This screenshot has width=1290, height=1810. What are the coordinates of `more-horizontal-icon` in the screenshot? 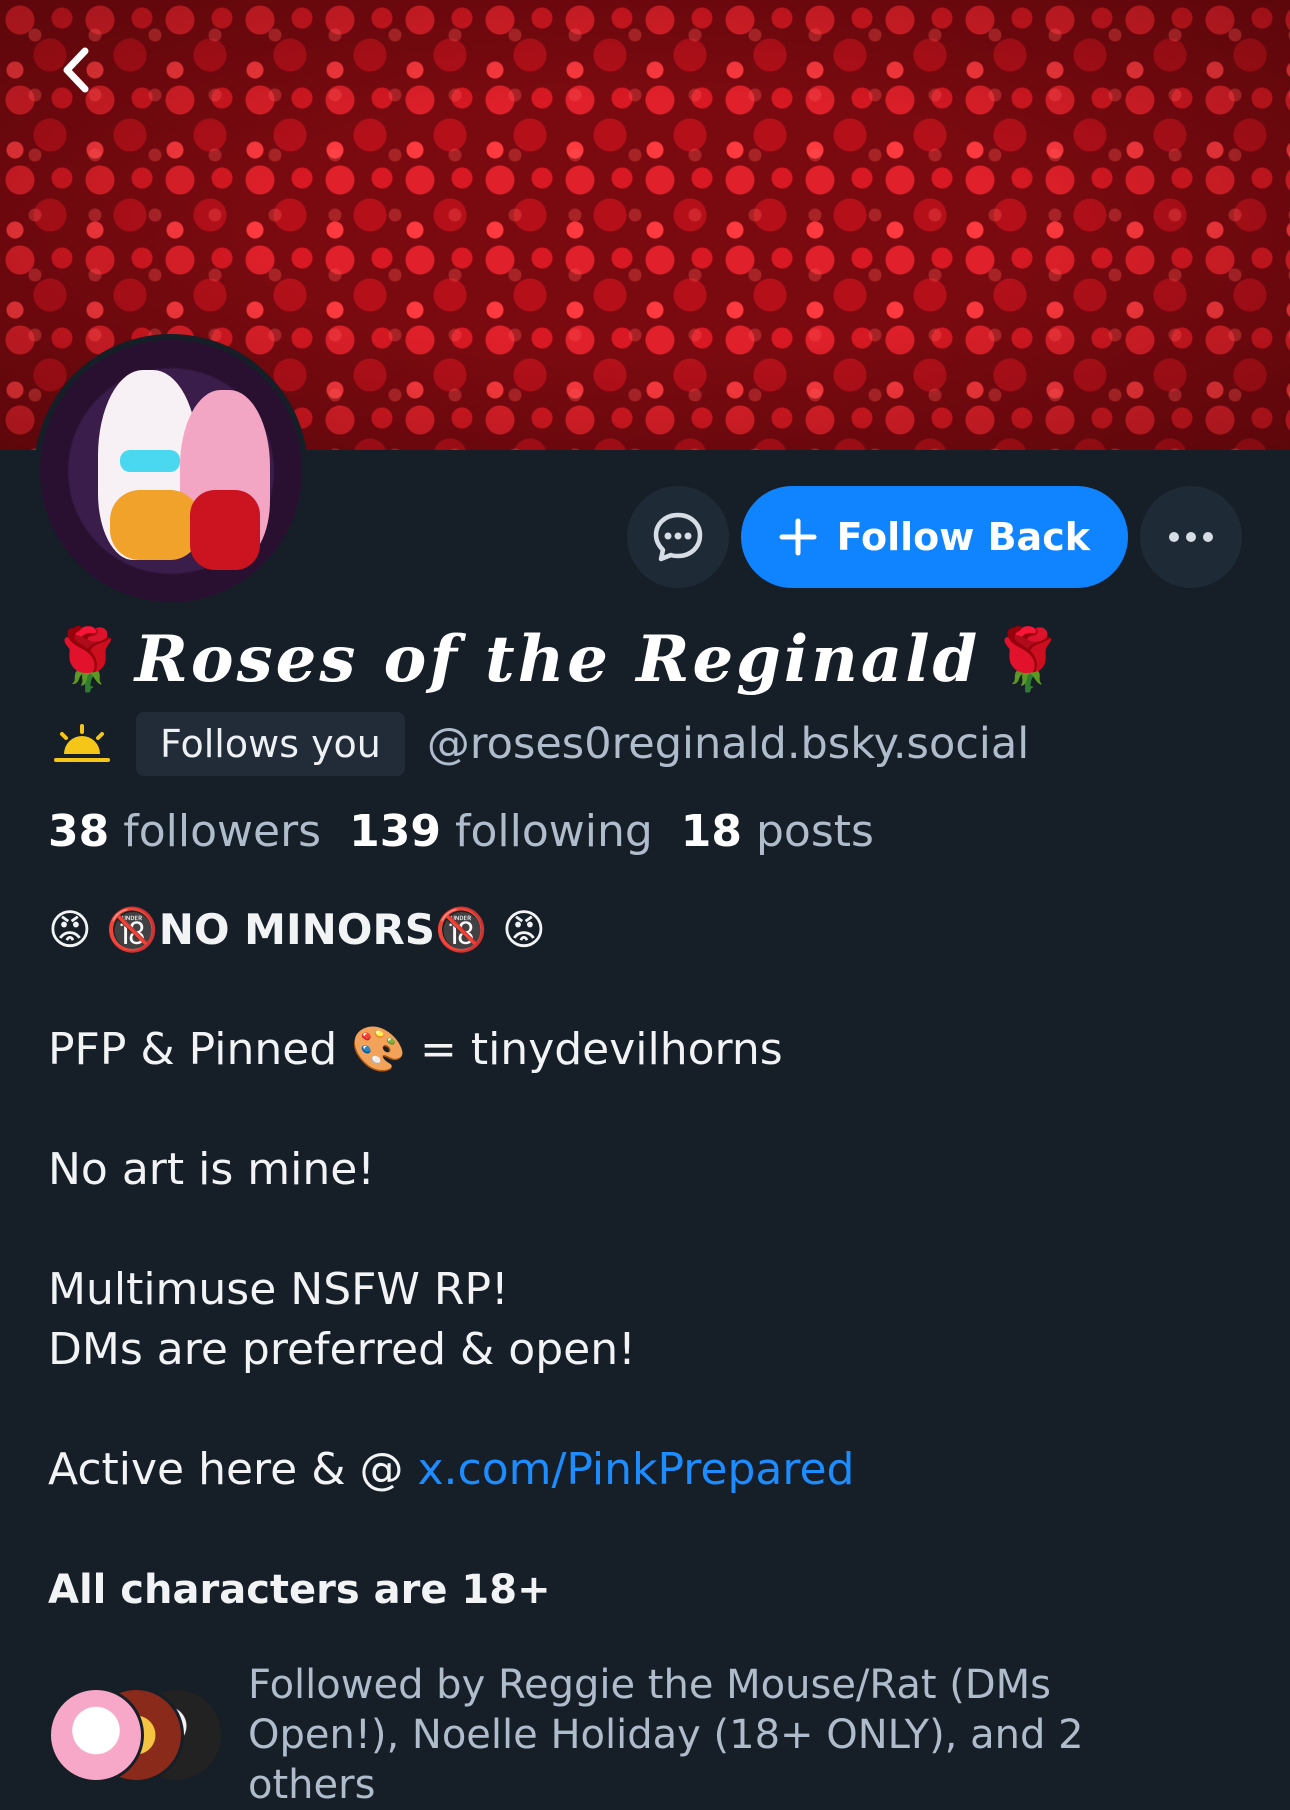 It's located at (1191, 537).